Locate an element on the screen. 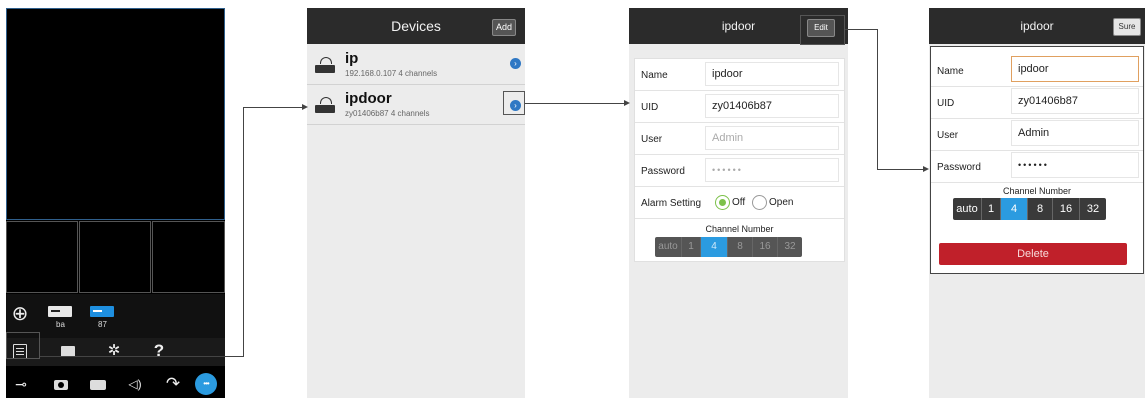  alarm-off-radio is located at coordinates (722, 202).